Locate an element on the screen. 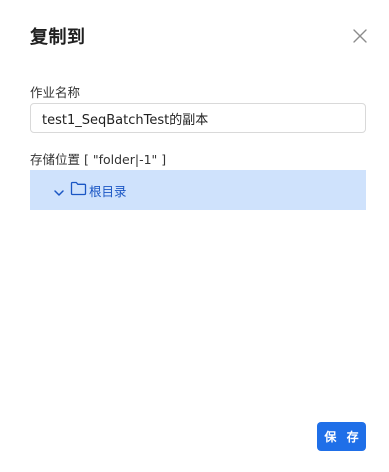 The width and height of the screenshot is (389, 472). storage-location-label: 存储位置 [ "folder|-1" ] is located at coordinates (98, 159).